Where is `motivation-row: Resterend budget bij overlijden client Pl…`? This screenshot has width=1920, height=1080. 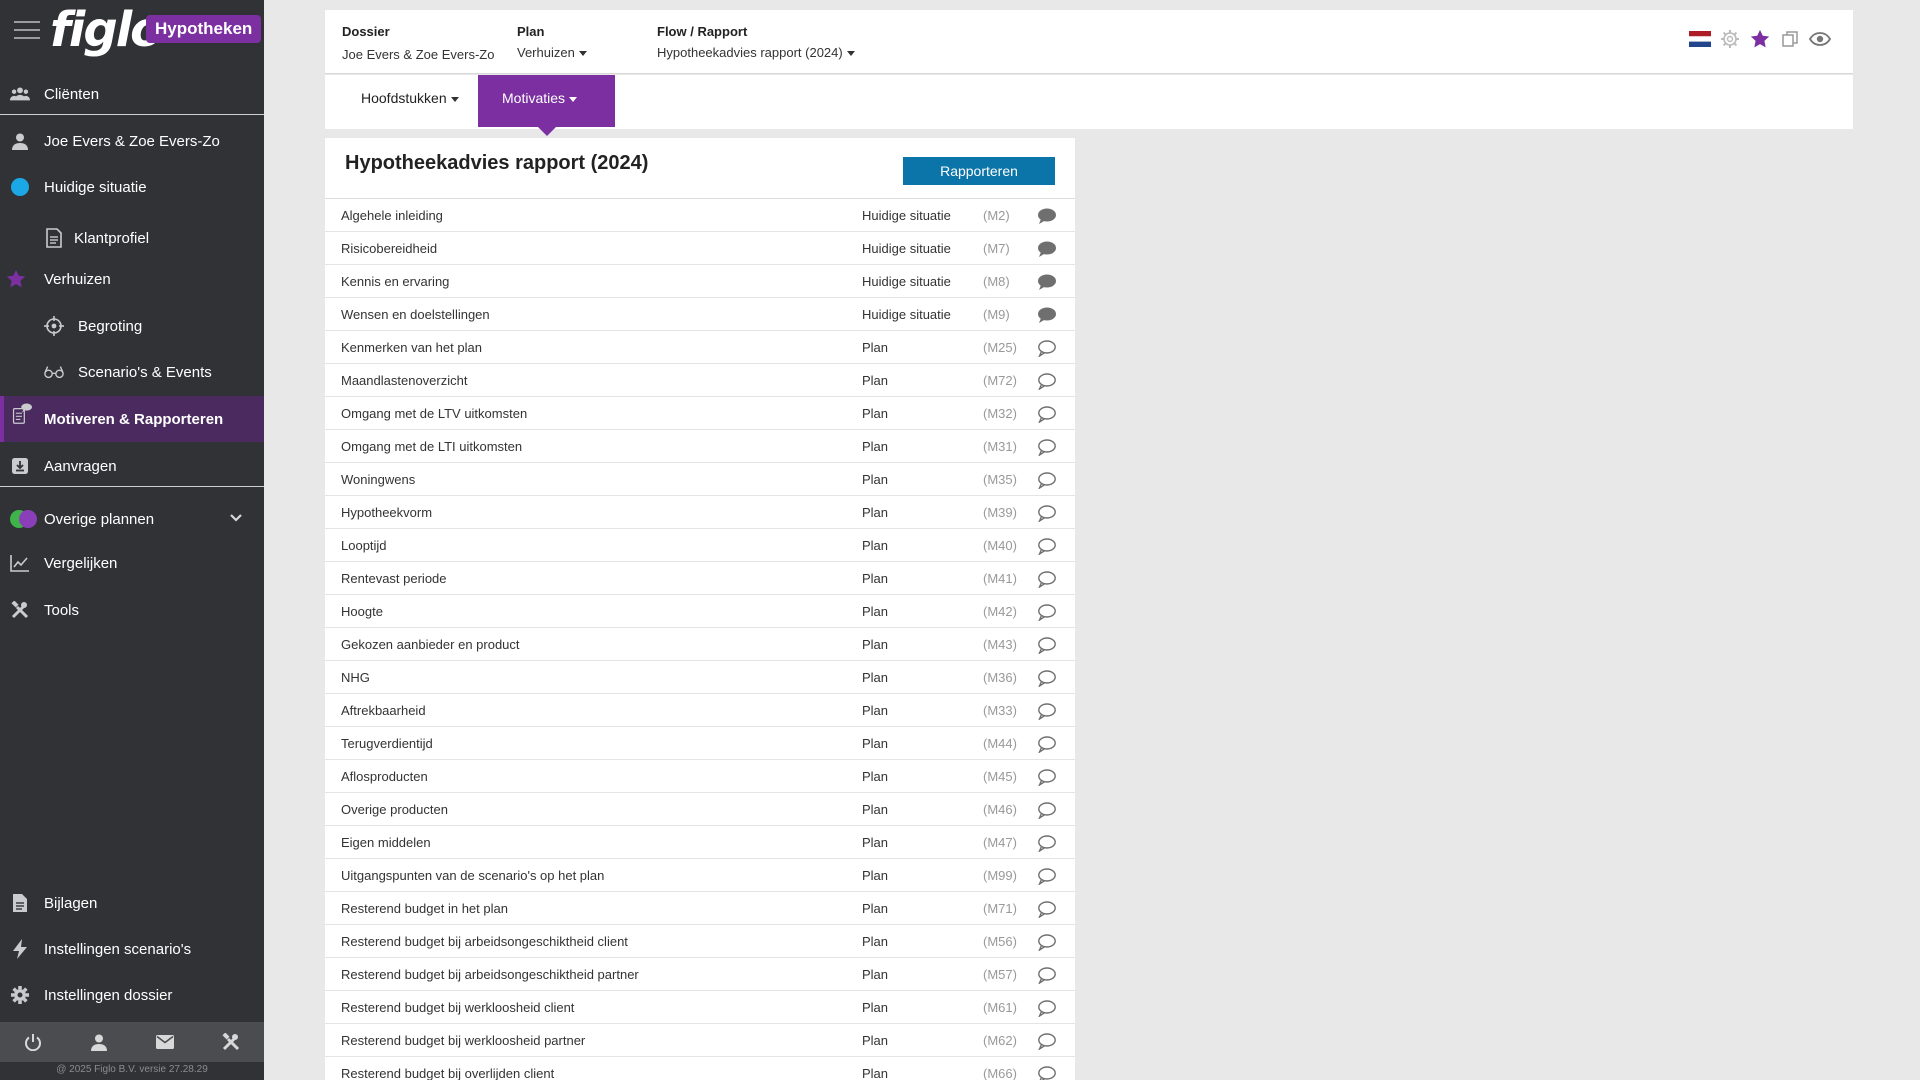 motivation-row: Resterend budget bij overlijden client Pl… is located at coordinates (700, 1068).